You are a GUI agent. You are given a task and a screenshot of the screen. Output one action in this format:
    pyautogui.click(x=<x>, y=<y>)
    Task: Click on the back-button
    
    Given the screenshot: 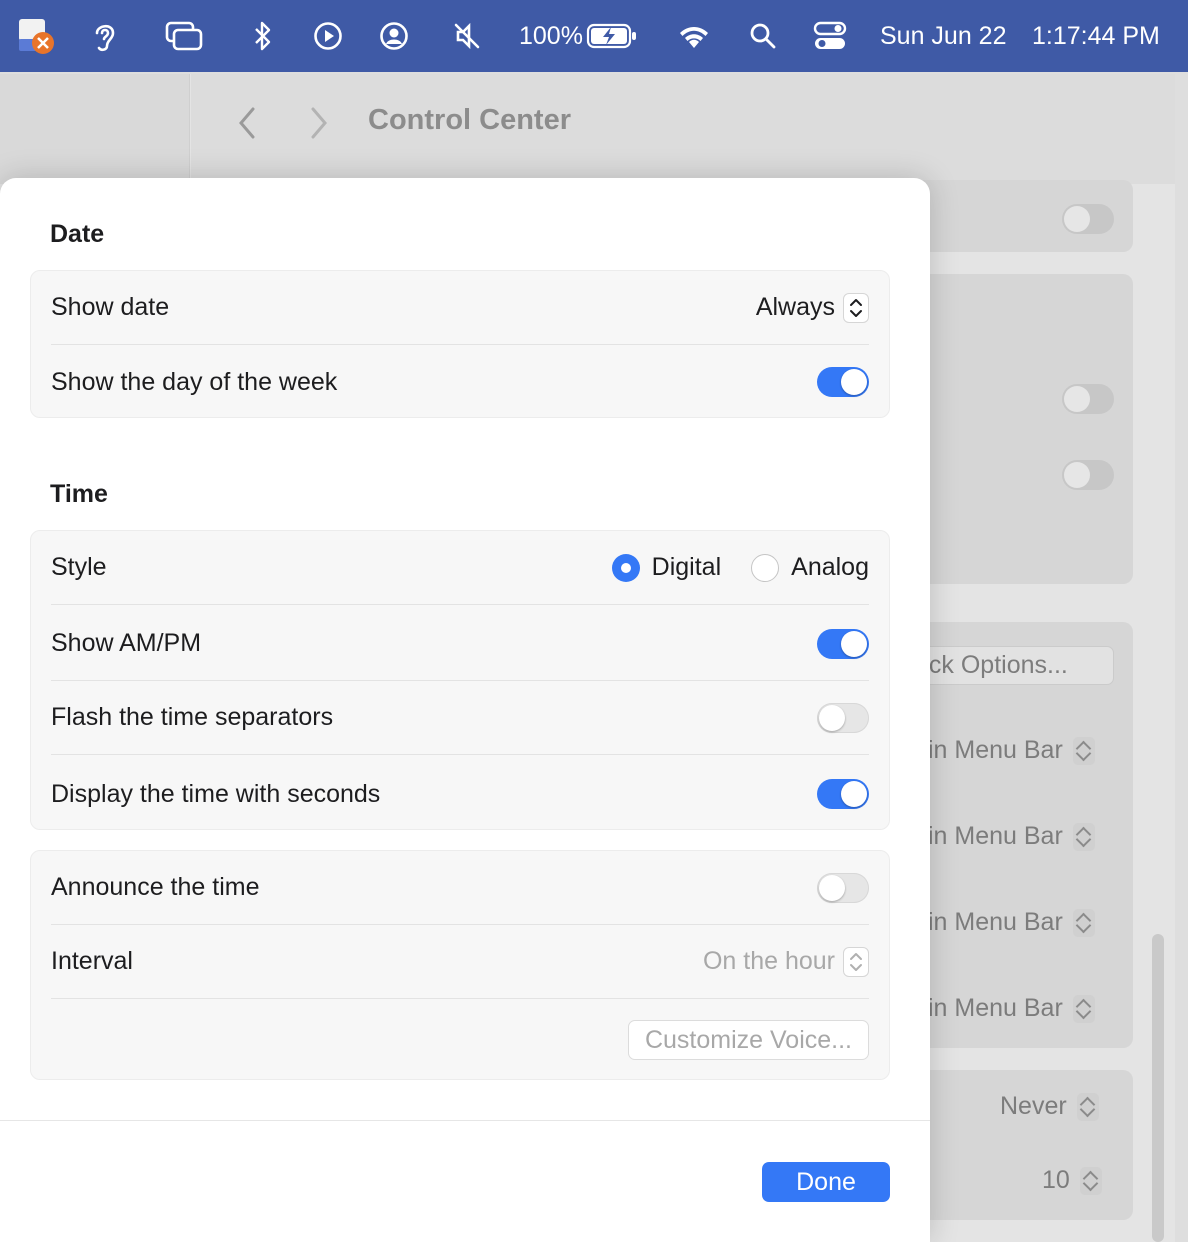 What is the action you would take?
    pyautogui.click(x=247, y=127)
    